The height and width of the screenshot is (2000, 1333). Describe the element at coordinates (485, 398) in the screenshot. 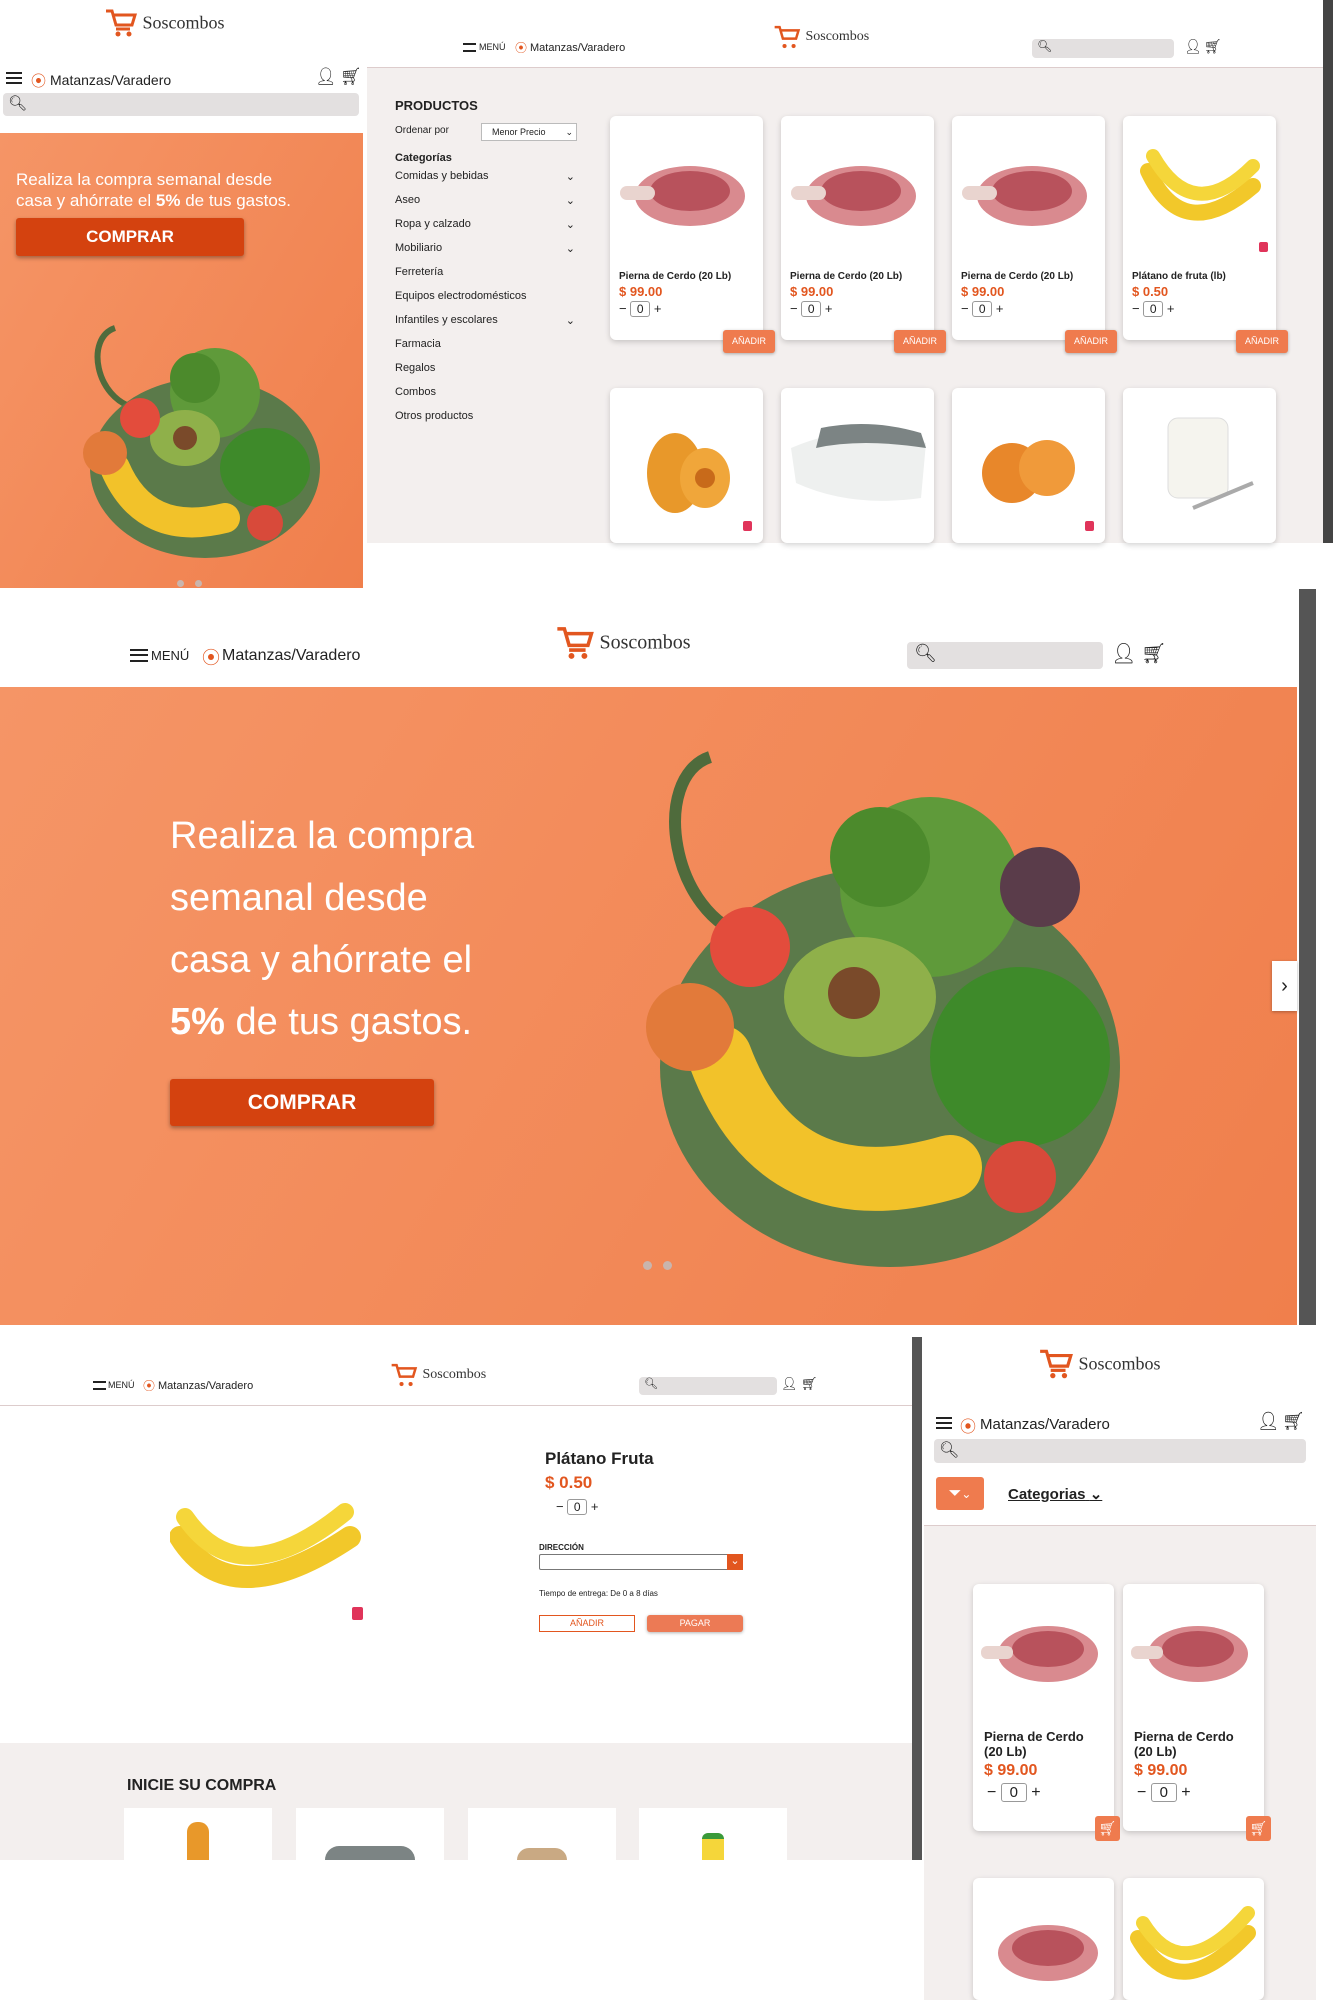

I see `category-item: Combos` at that location.